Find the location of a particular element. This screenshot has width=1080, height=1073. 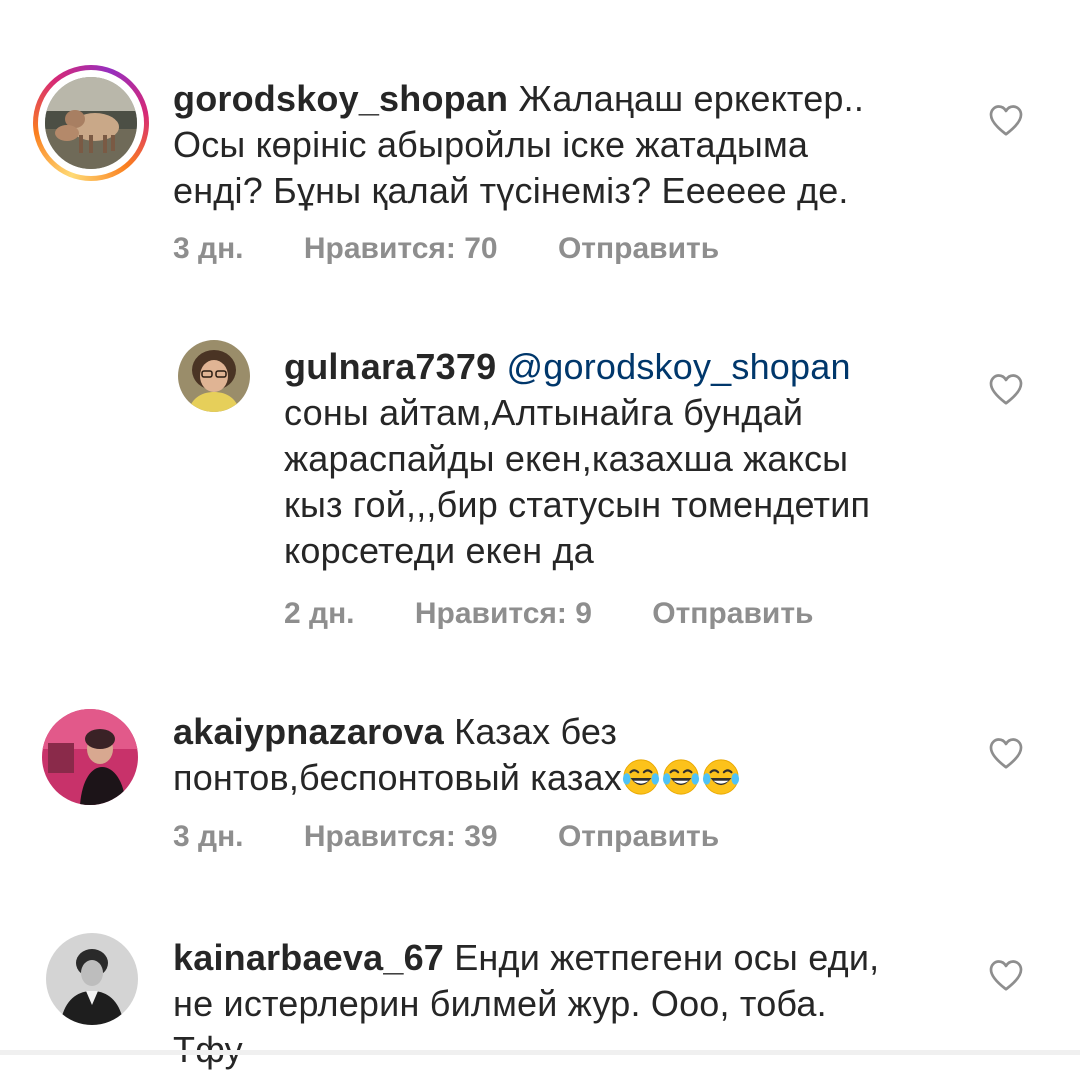

comment-time: 2 дн. is located at coordinates (319, 613).